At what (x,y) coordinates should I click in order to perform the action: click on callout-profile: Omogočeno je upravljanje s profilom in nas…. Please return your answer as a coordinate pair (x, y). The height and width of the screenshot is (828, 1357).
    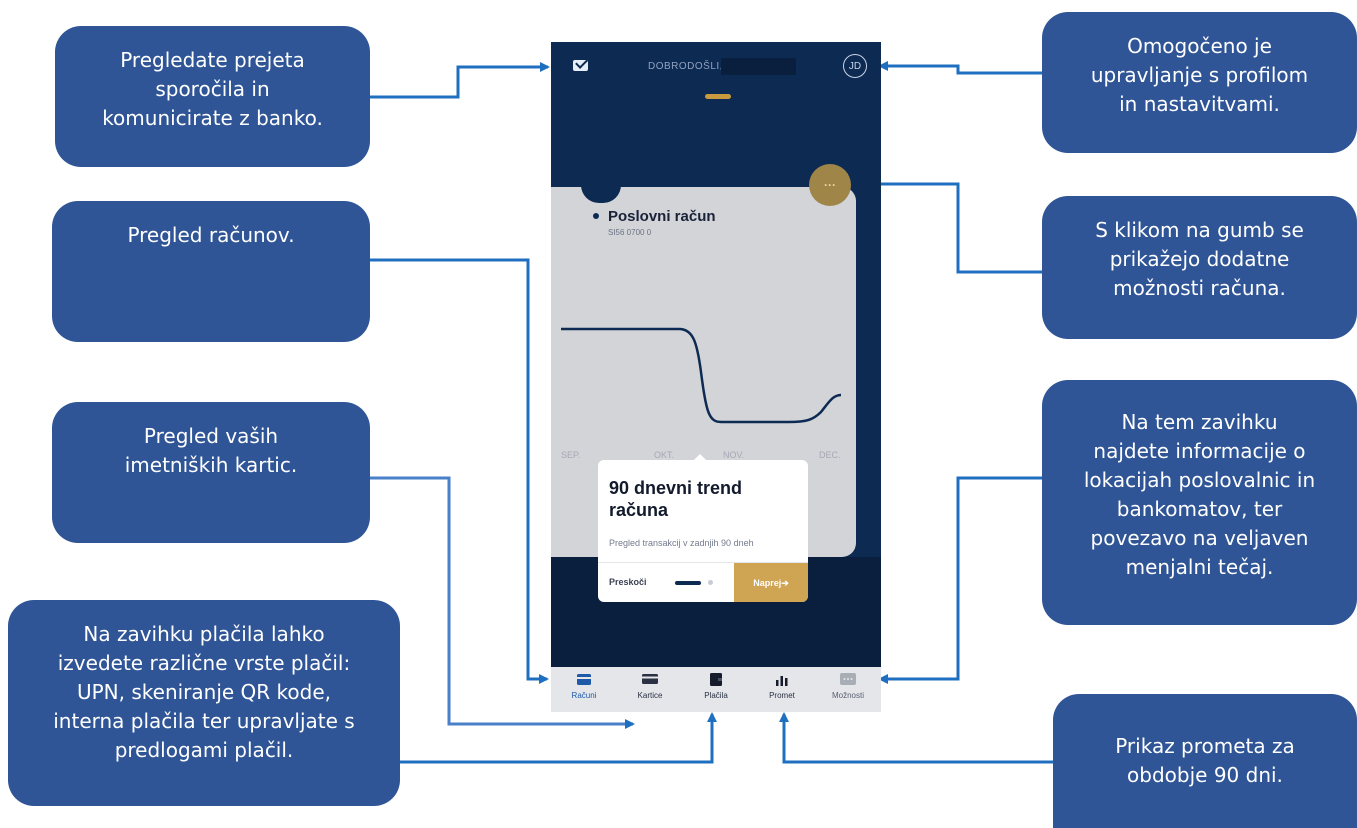
    Looking at the image, I should click on (1199, 82).